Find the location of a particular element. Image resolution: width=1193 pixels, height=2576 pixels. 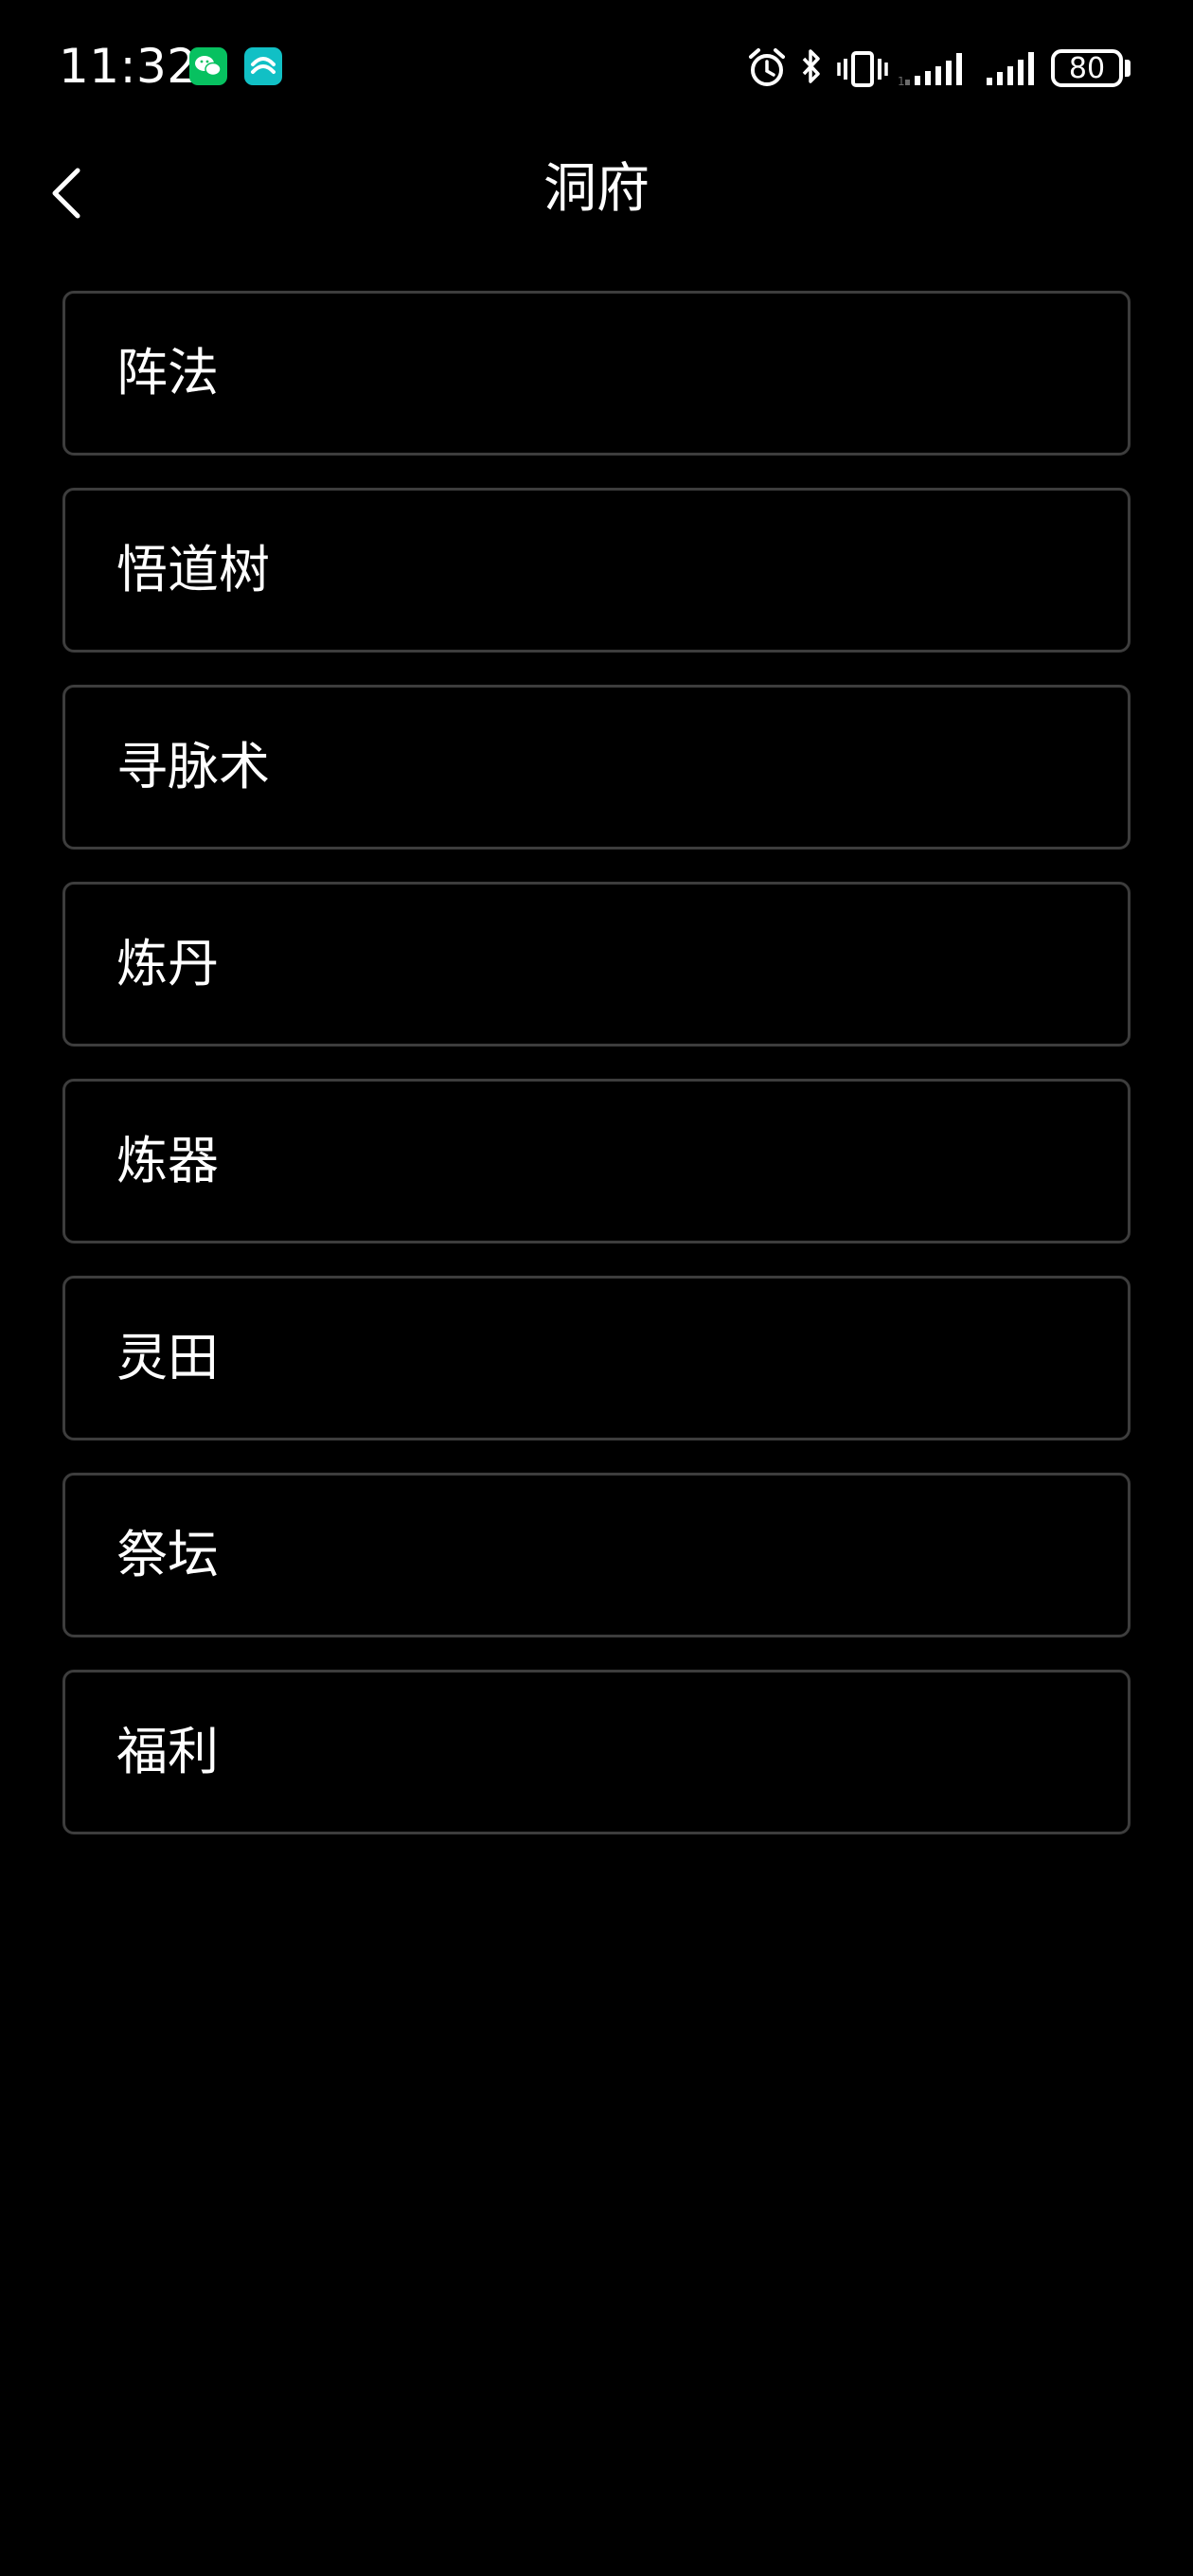

app-icon is located at coordinates (263, 66).